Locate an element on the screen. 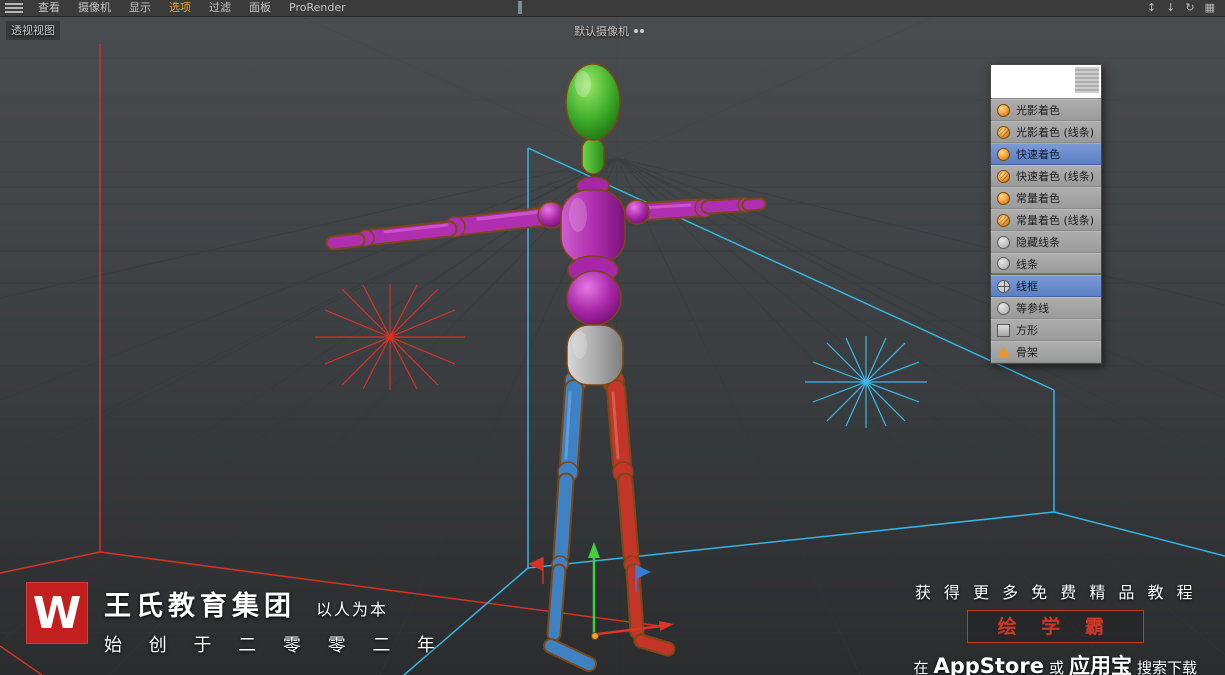 The height and width of the screenshot is (675, 1225). display-mode-item-3: 快速着色 is located at coordinates (1046, 154).